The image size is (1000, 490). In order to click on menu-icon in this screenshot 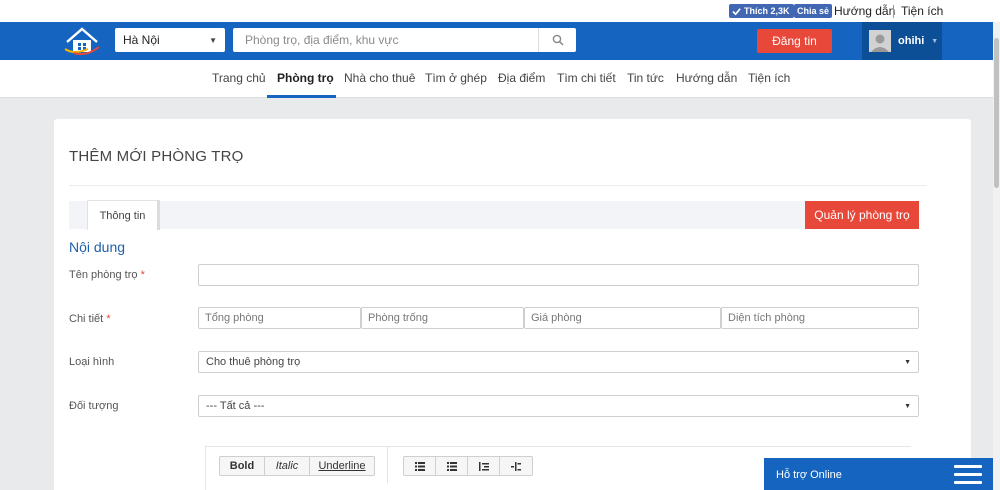, I will do `click(968, 475)`.